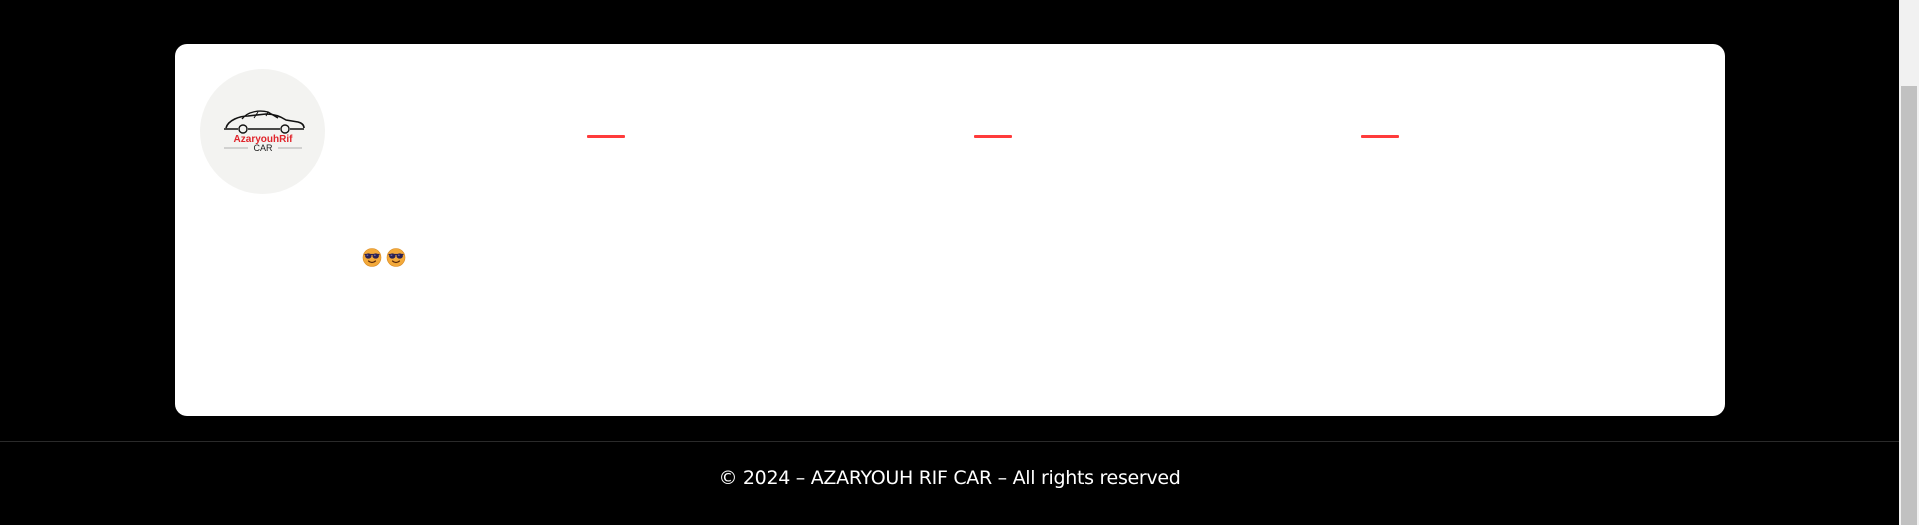  I want to click on social-emoji-row, so click(384, 257).